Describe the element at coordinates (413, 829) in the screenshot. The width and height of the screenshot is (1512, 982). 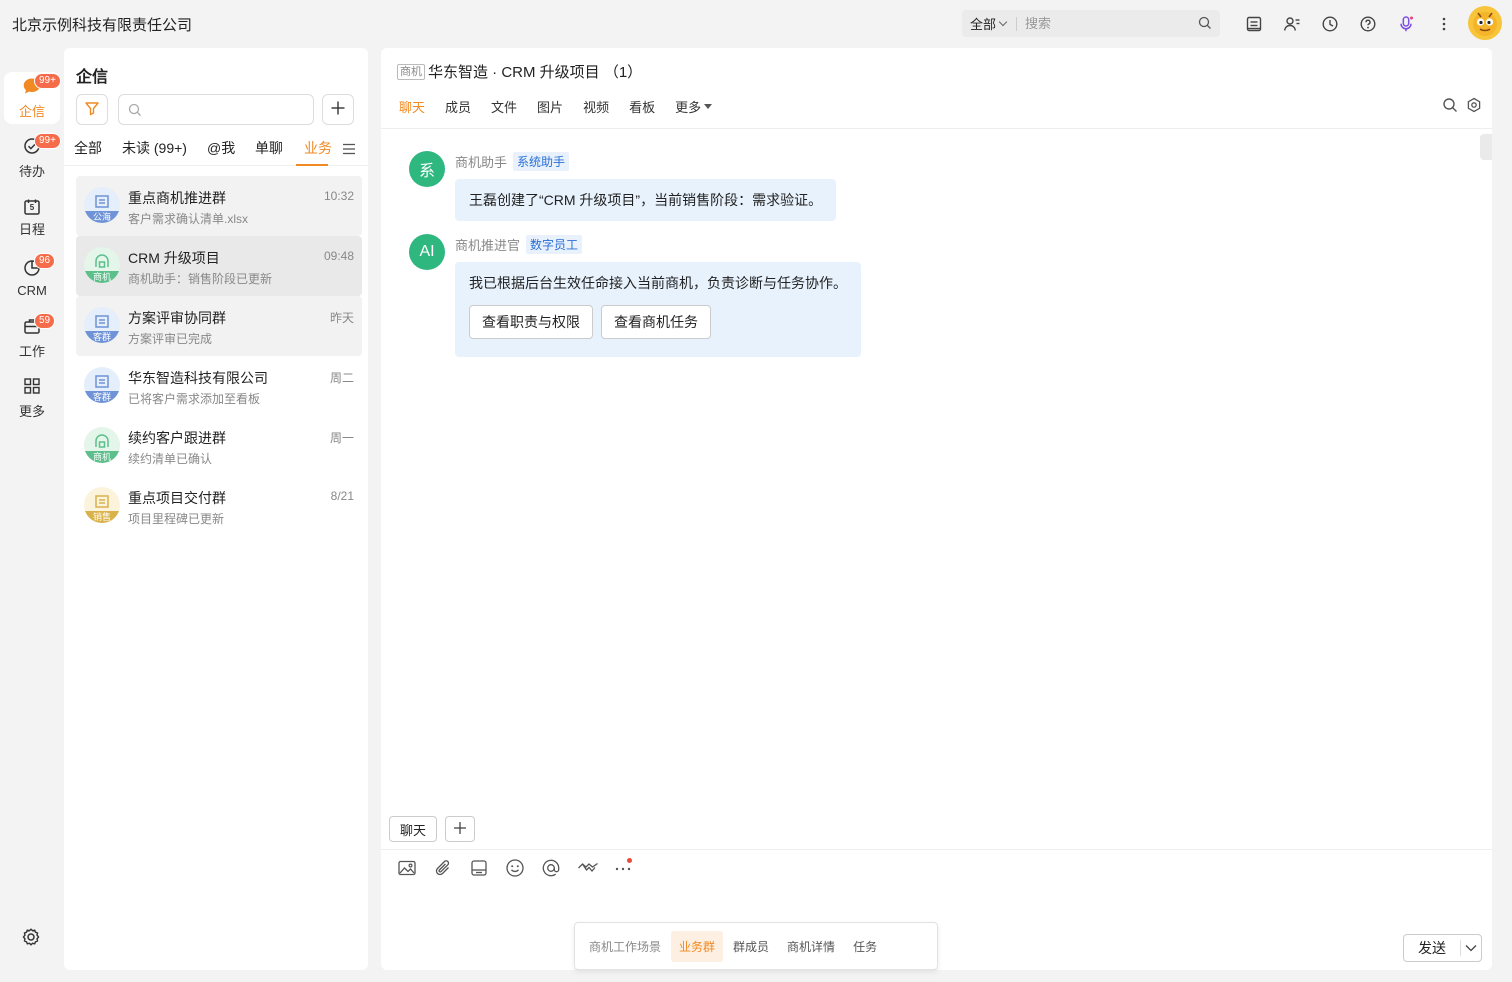
I see `input-mode-chip: 聊天` at that location.